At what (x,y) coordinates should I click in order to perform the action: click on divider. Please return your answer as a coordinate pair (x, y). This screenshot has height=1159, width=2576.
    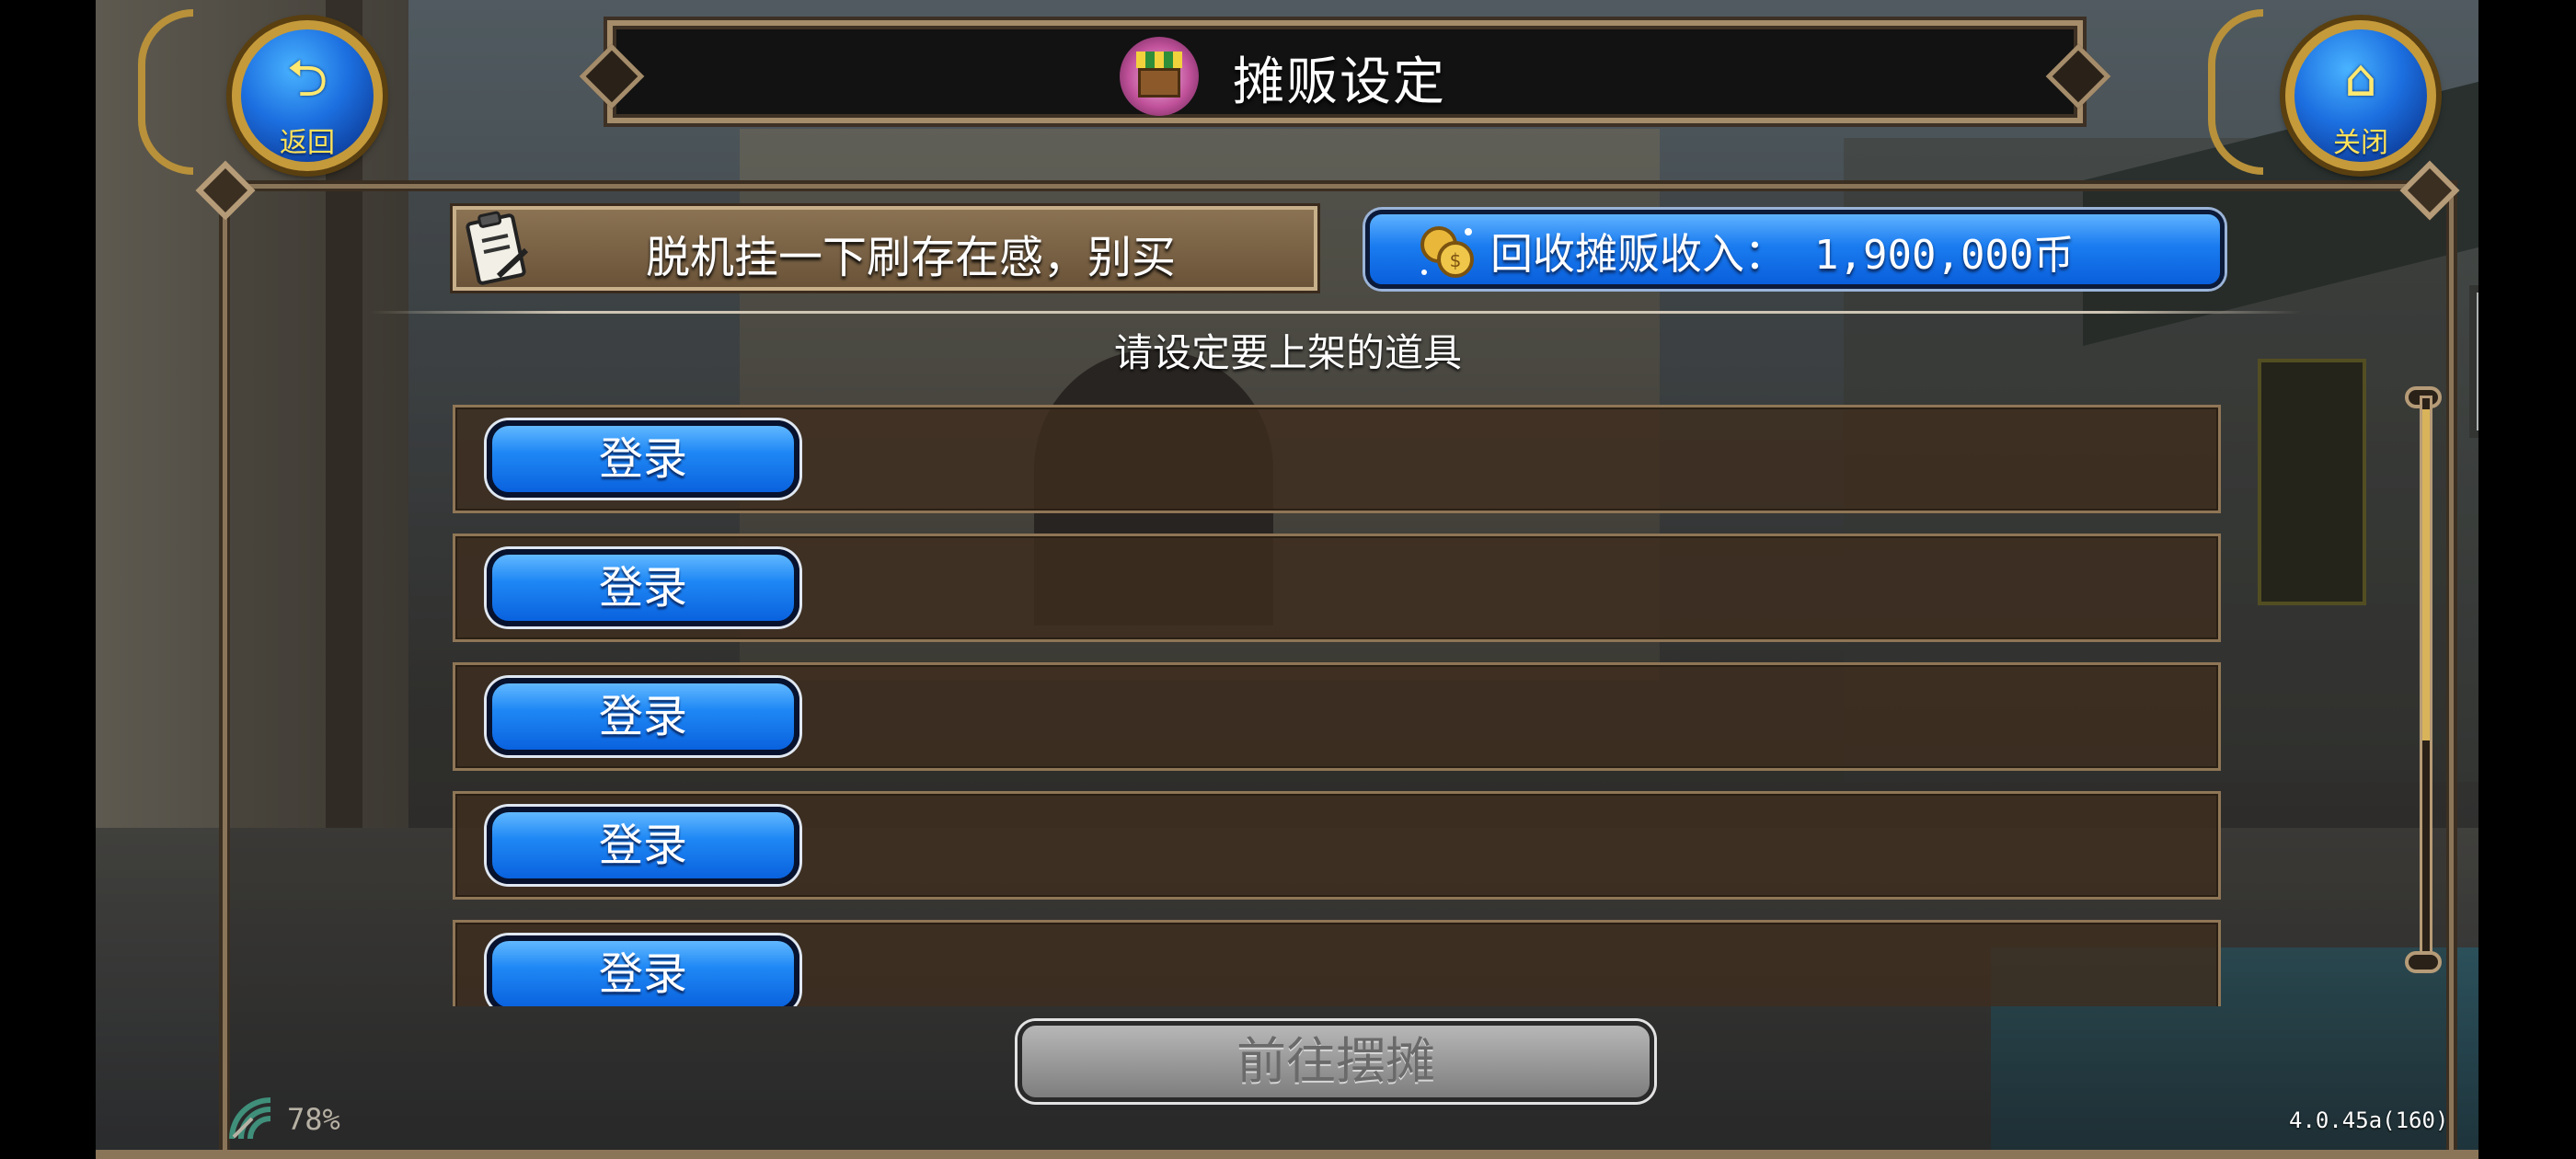
    Looking at the image, I should click on (1336, 312).